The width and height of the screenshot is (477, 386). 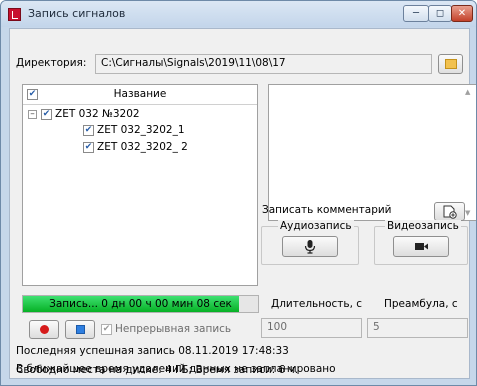 I want to click on directory-field: C:\Сигналы\Signals\2019\11\08\17, so click(x=263, y=64).